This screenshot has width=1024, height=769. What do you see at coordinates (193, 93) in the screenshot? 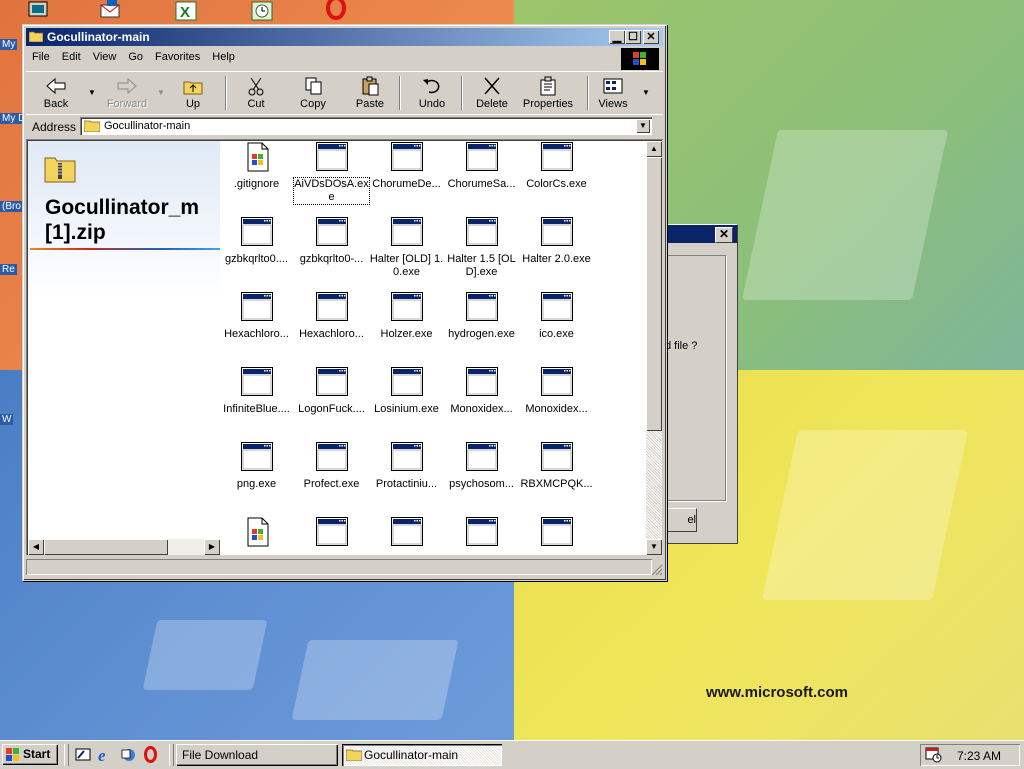
I see `up-button: Up` at bounding box center [193, 93].